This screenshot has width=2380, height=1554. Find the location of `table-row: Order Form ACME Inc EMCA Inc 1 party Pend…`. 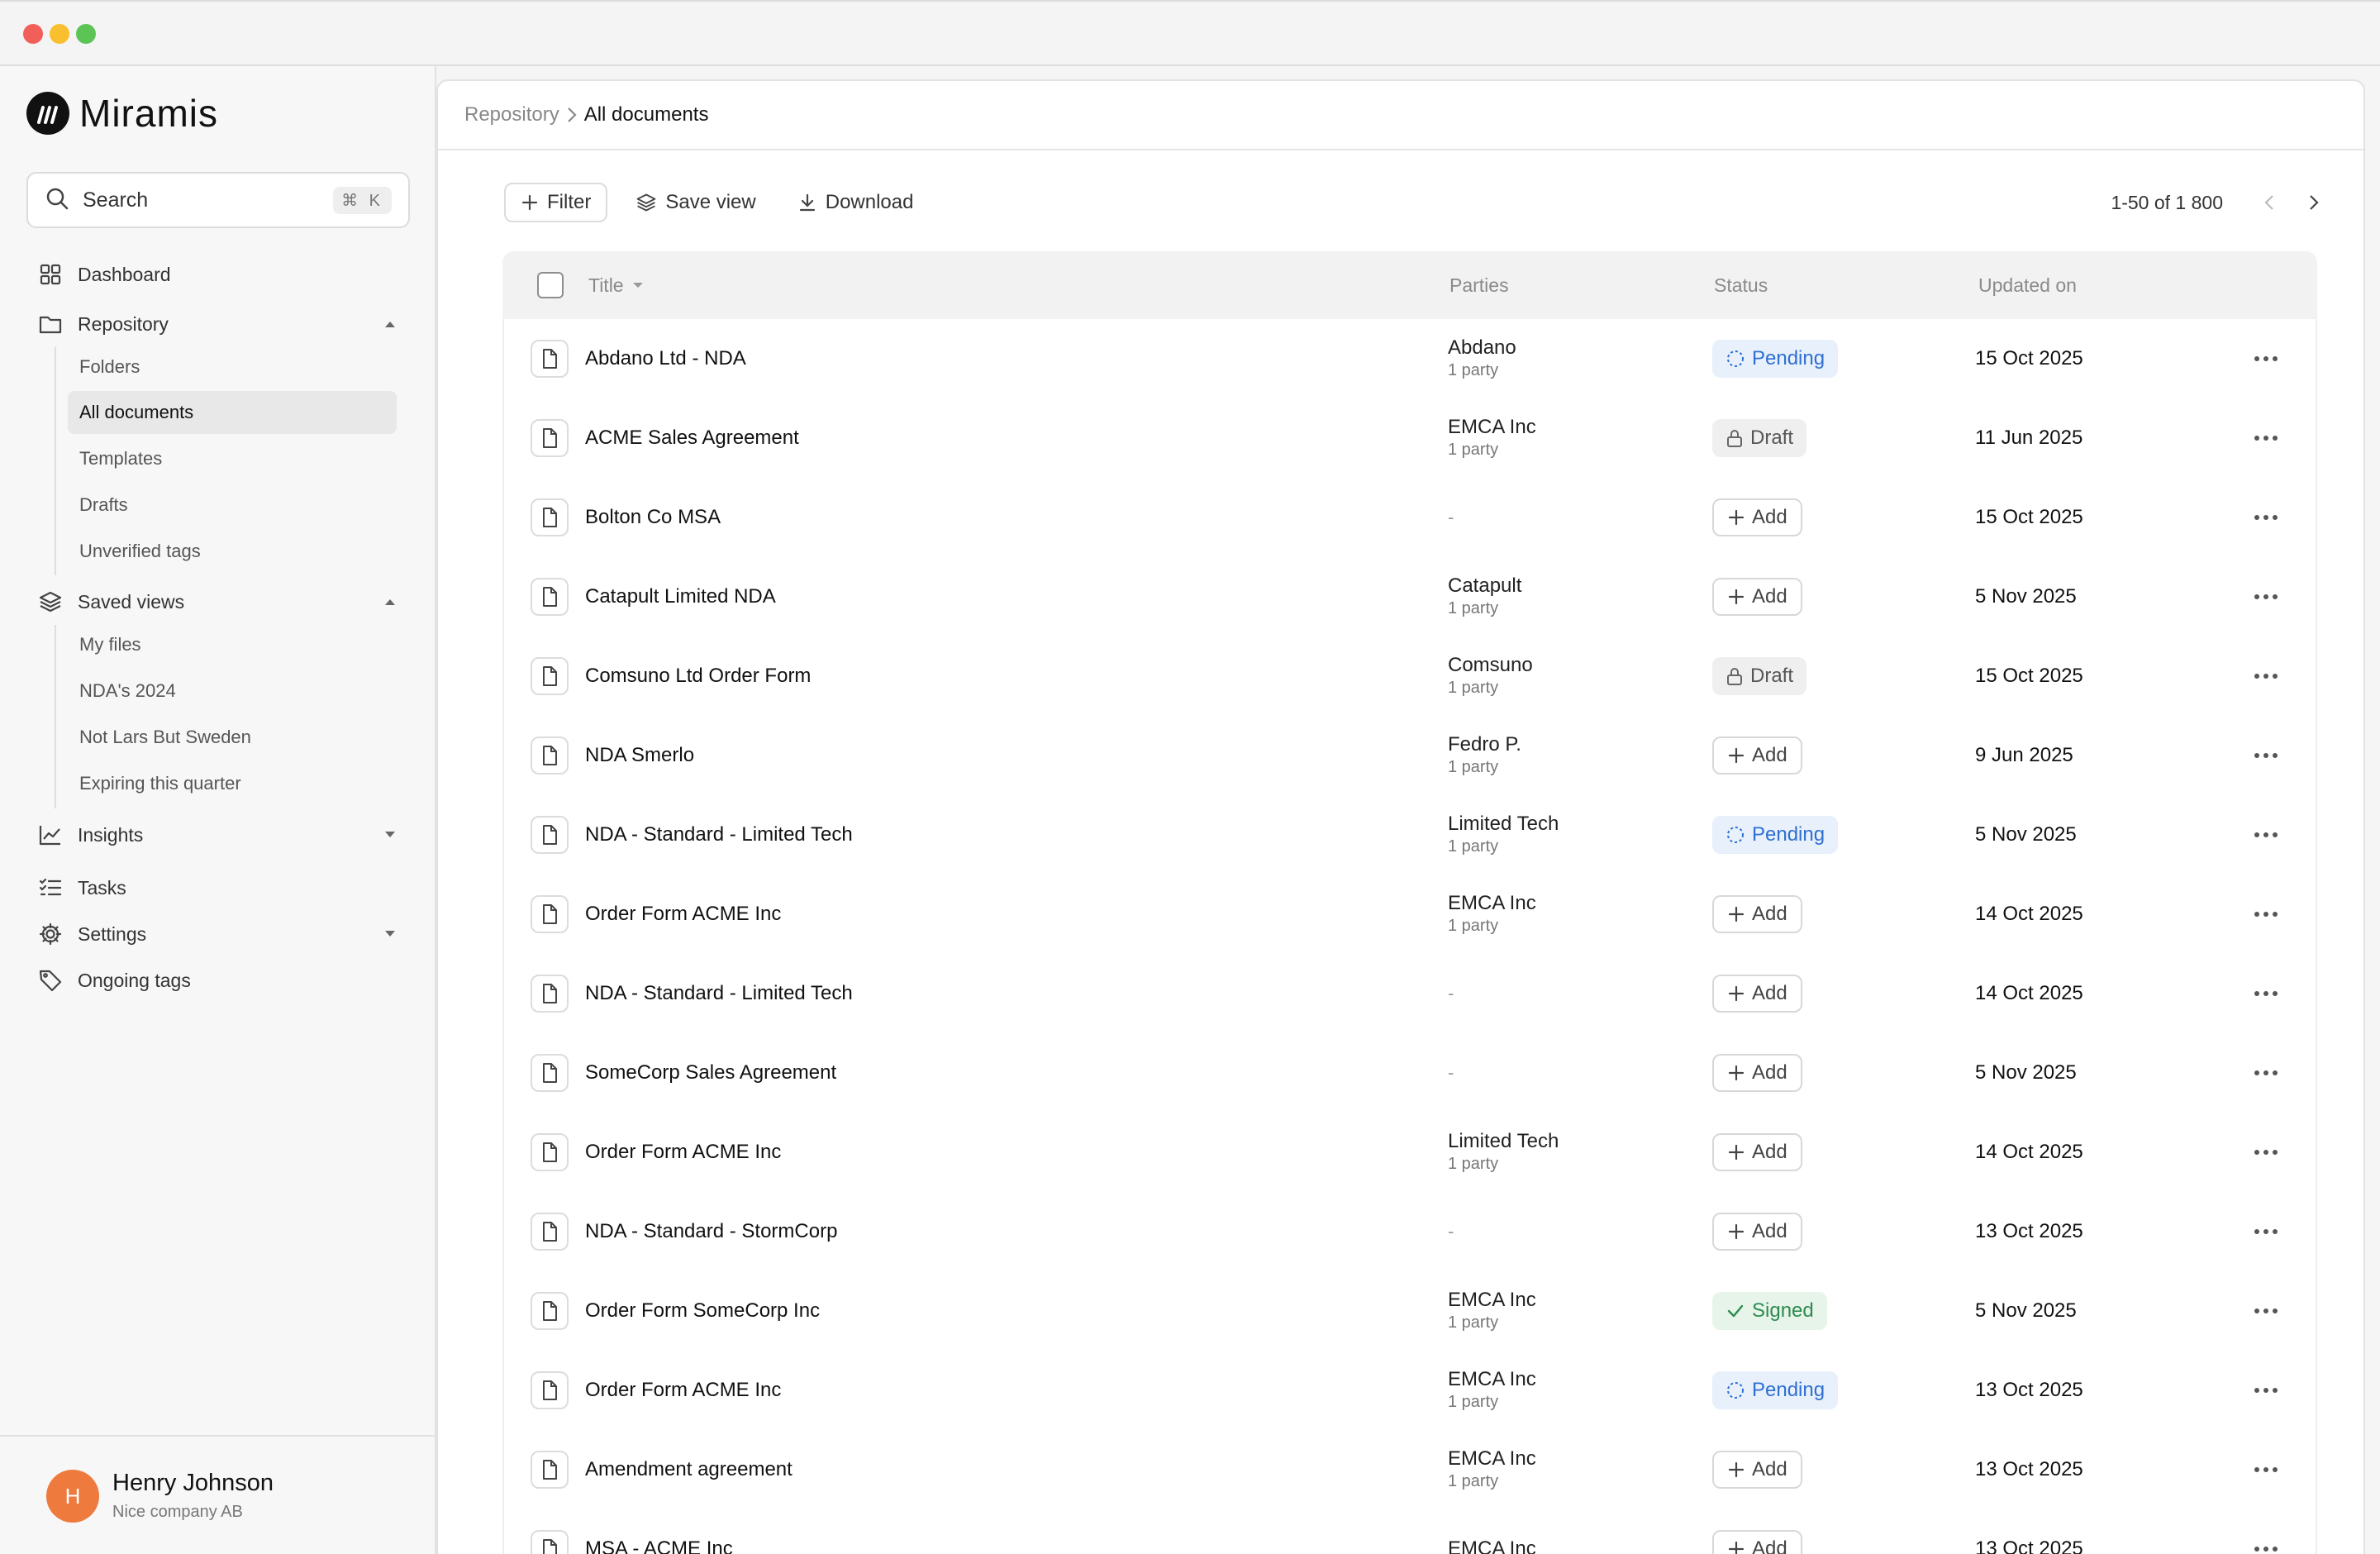

table-row: Order Form ACME Inc EMCA Inc 1 party Pend… is located at coordinates (1410, 1390).